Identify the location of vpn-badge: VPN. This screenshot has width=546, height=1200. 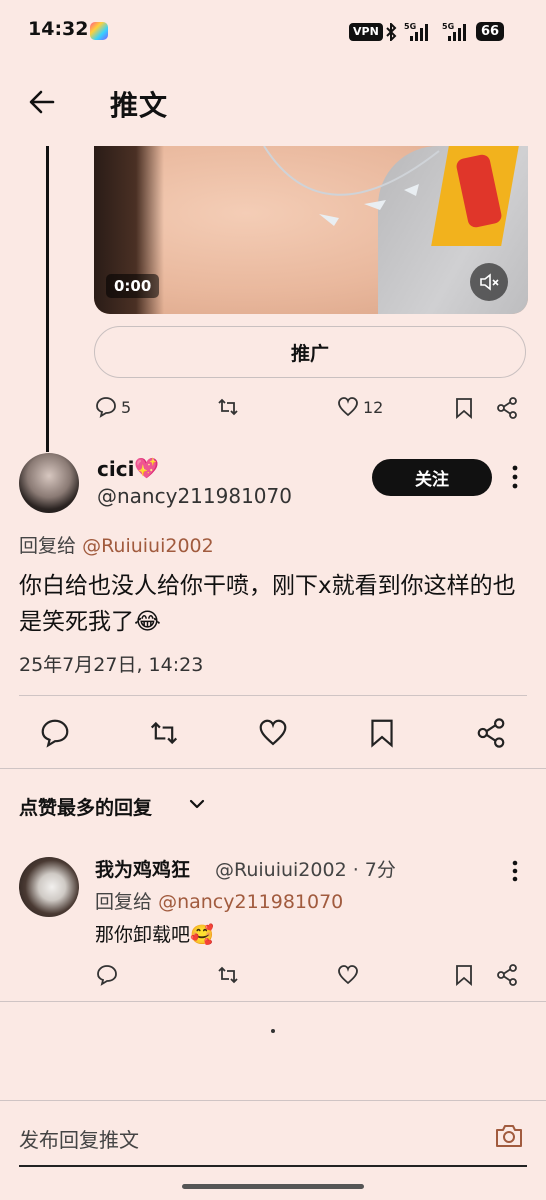
(366, 32).